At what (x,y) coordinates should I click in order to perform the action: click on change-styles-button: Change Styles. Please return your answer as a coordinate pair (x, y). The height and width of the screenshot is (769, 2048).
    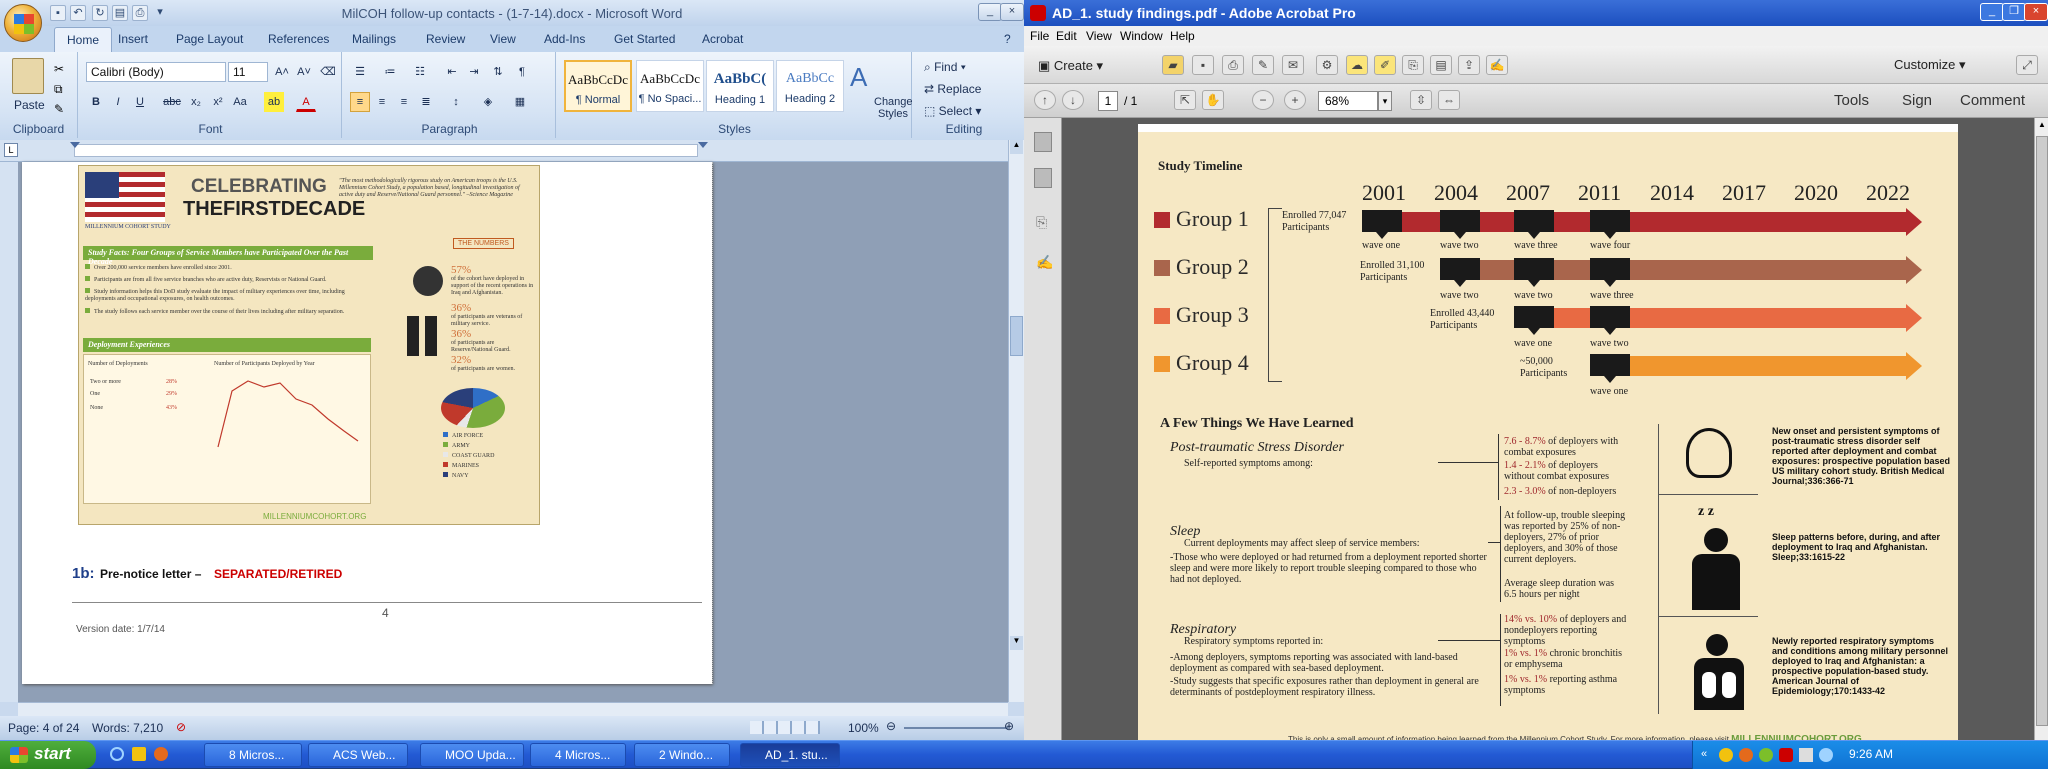
    Looking at the image, I should click on (893, 108).